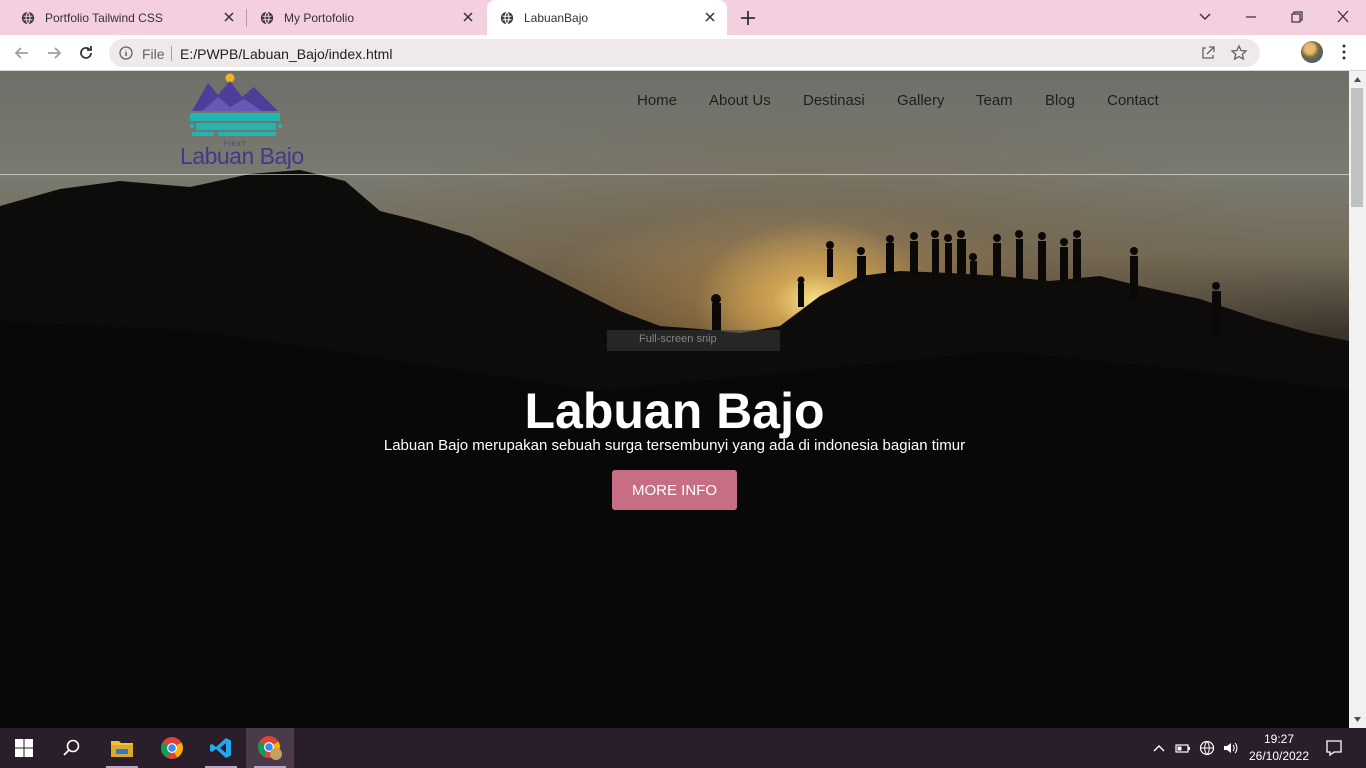 Image resolution: width=1366 pixels, height=768 pixels. Describe the element at coordinates (153, 54) in the screenshot. I see `scheme-label: File` at that location.